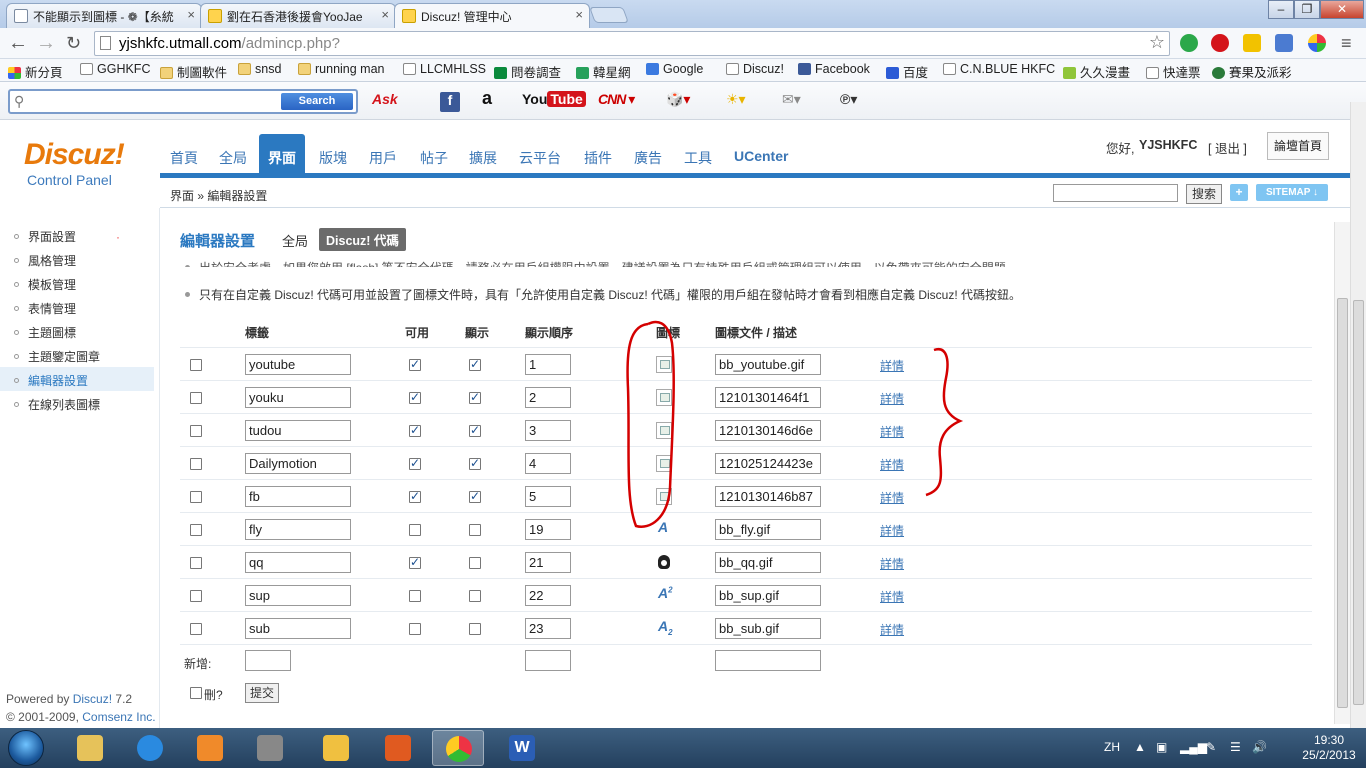  I want to click on tag-input: youtube, so click(298, 364).